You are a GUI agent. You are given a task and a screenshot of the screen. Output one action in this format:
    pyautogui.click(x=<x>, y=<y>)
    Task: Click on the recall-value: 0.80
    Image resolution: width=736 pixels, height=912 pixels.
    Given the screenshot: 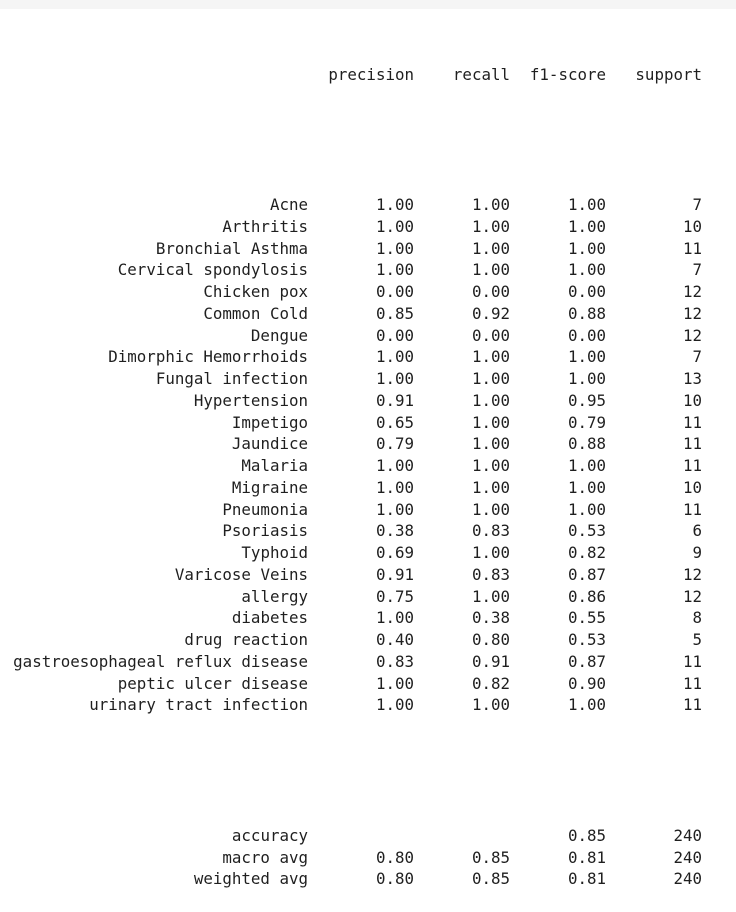 What is the action you would take?
    pyautogui.click(x=490, y=639)
    